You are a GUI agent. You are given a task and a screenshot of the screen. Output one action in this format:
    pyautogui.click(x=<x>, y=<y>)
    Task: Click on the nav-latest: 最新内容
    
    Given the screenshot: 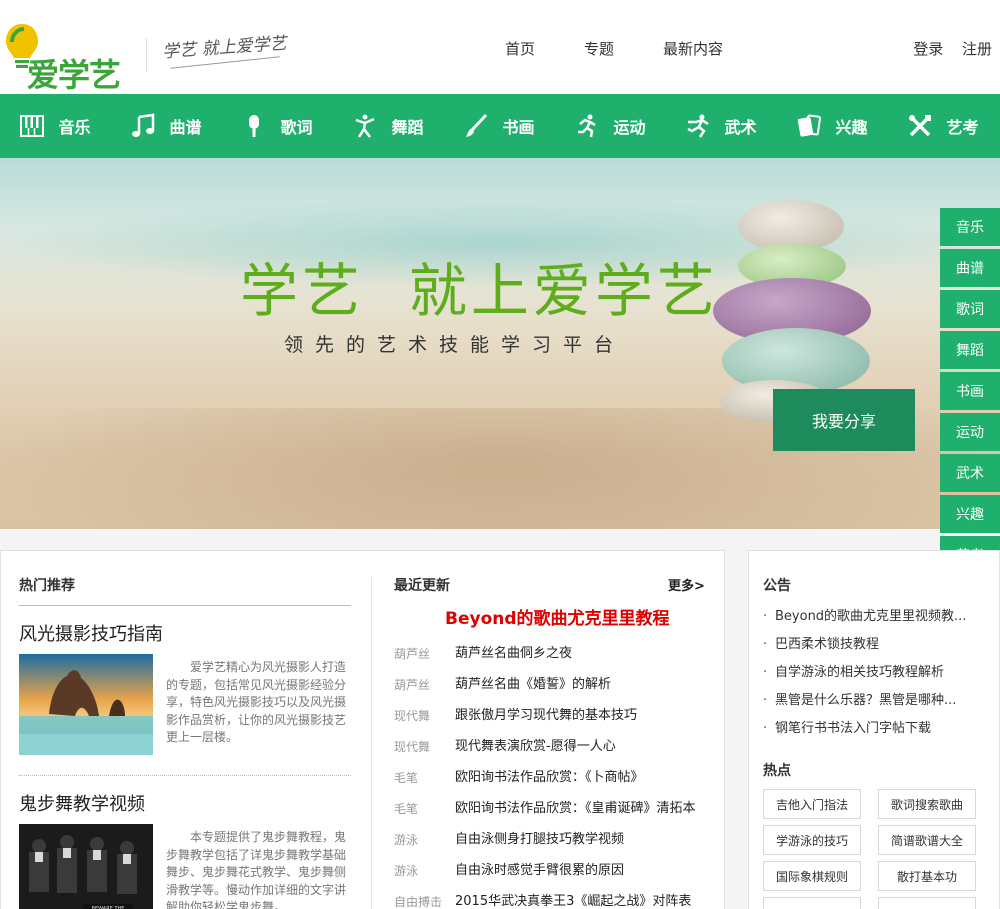 What is the action you would take?
    pyautogui.click(x=693, y=48)
    